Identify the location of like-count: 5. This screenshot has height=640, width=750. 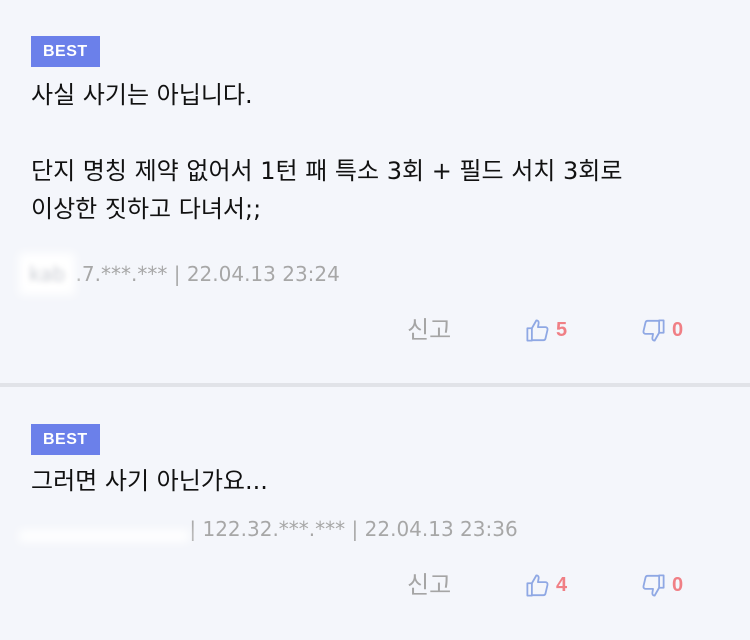
(562, 329).